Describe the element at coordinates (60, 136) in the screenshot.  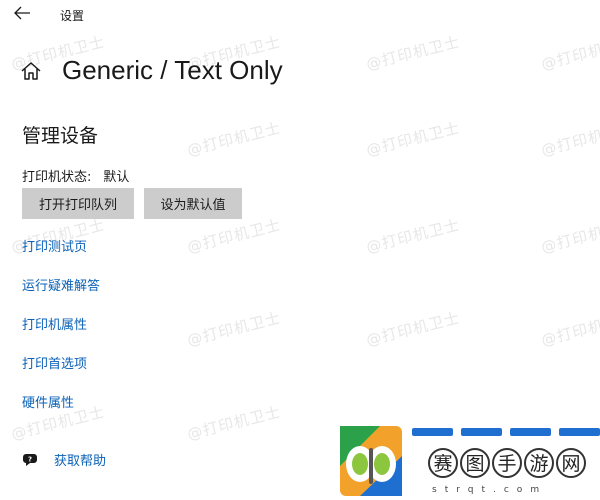
I see `section-title-manage-device: 管理设备` at that location.